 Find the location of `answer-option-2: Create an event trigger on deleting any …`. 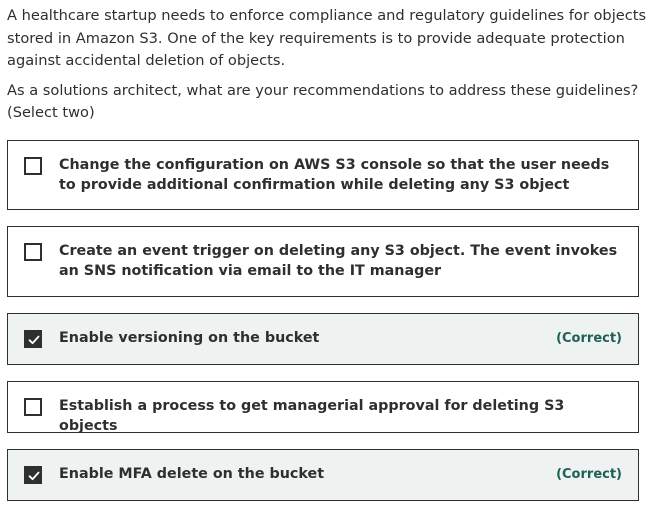

answer-option-2: Create an event trigger on deleting any … is located at coordinates (323, 261).